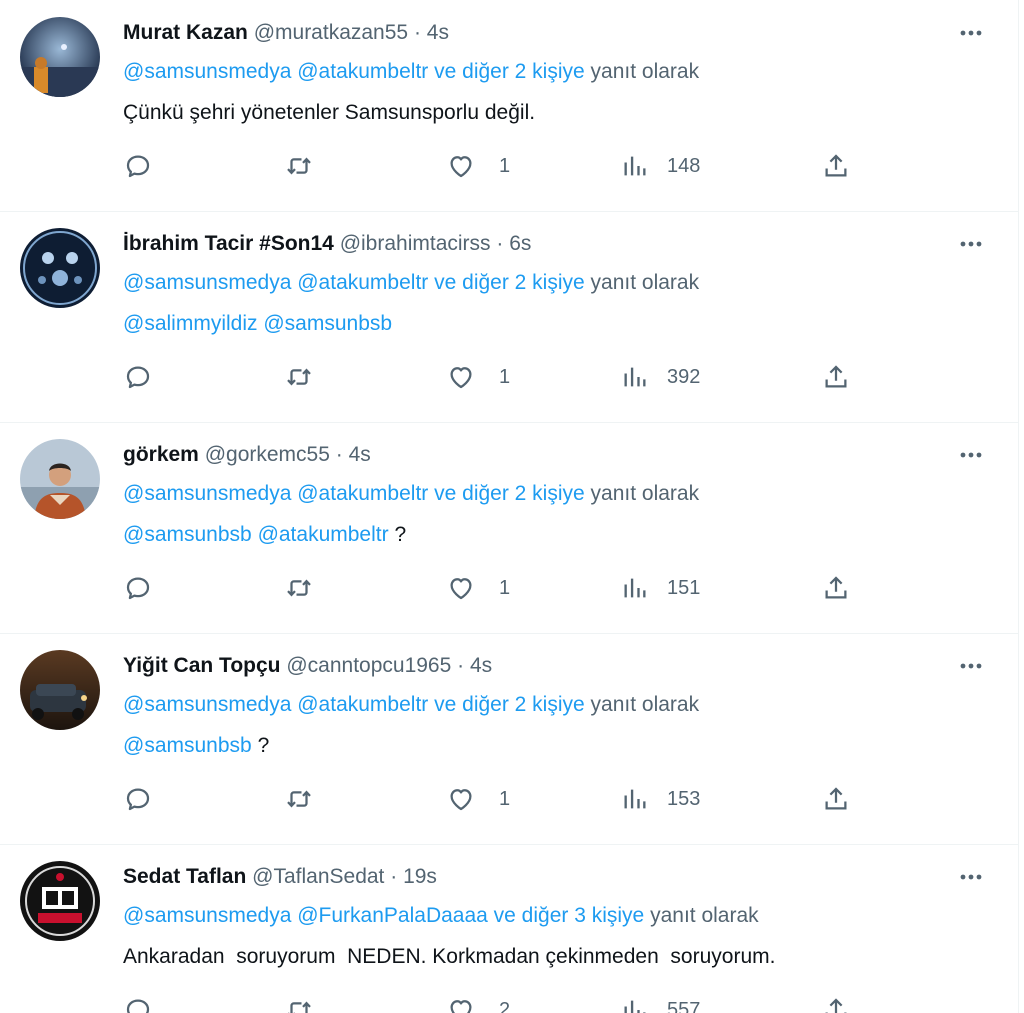  What do you see at coordinates (660, 377) in the screenshot?
I see `views-button: 392` at bounding box center [660, 377].